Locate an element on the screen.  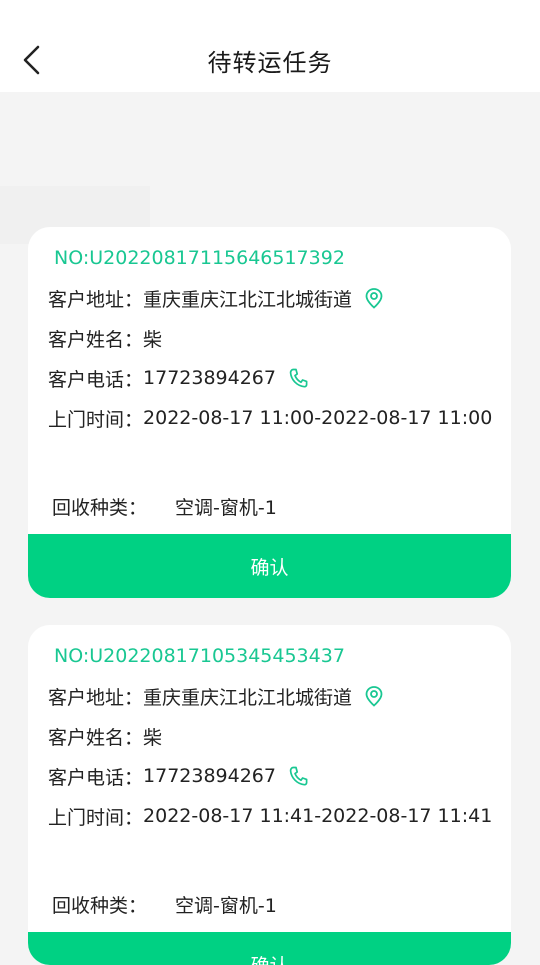
order-number: NO:U20220817115646517392 is located at coordinates (199, 258).